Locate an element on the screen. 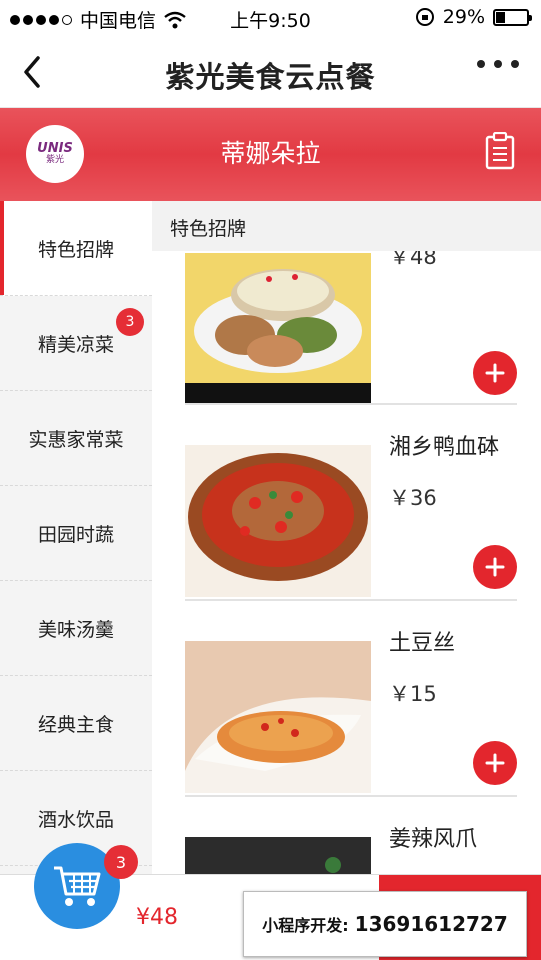  dish-name: 姜辣风爪 is located at coordinates (433, 839).